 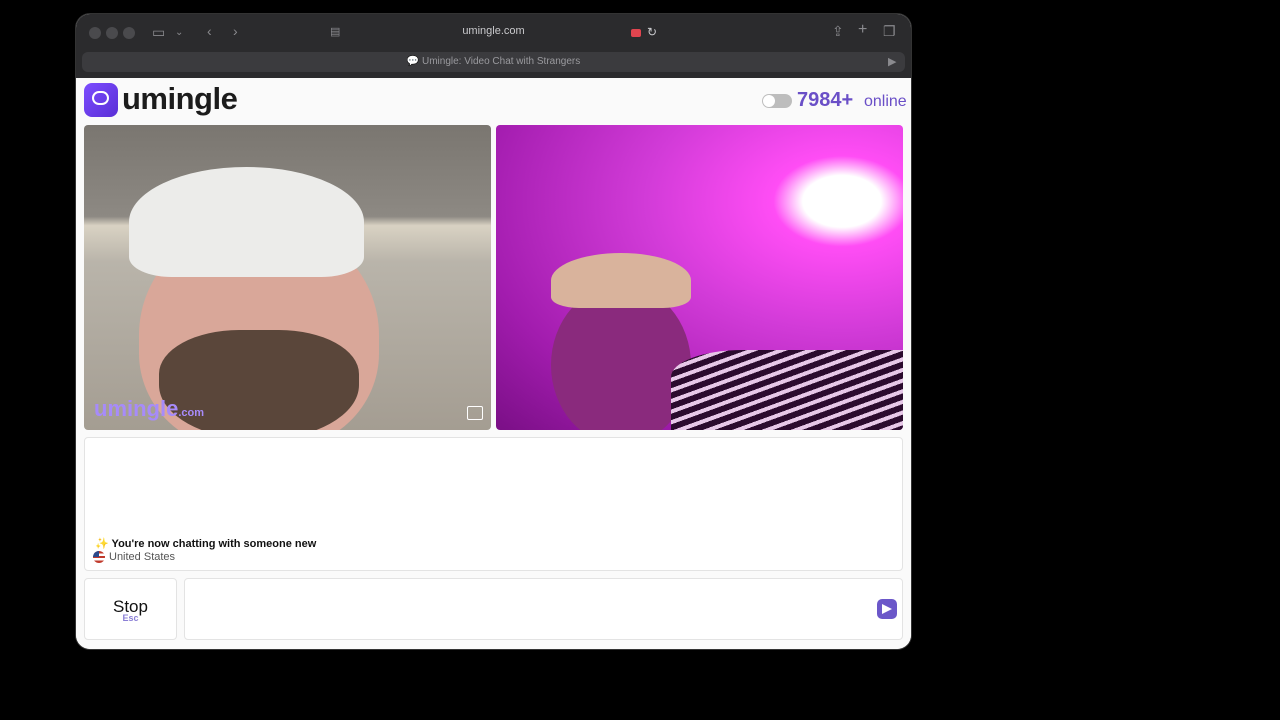 I want to click on stranger-video: umingle.com, so click(x=287, y=277).